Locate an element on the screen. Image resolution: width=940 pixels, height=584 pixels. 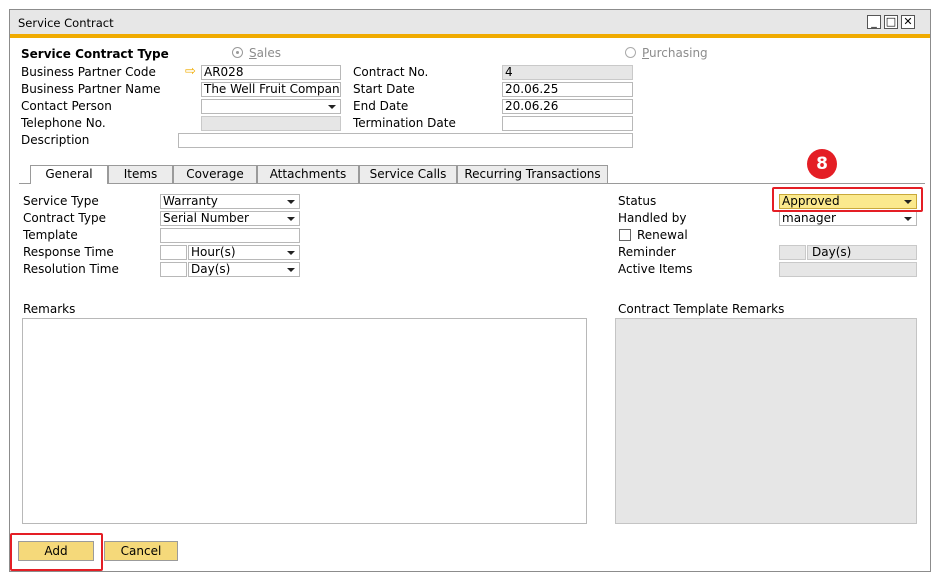
bp-name-field: The Well Fruit Company is located at coordinates (271, 89).